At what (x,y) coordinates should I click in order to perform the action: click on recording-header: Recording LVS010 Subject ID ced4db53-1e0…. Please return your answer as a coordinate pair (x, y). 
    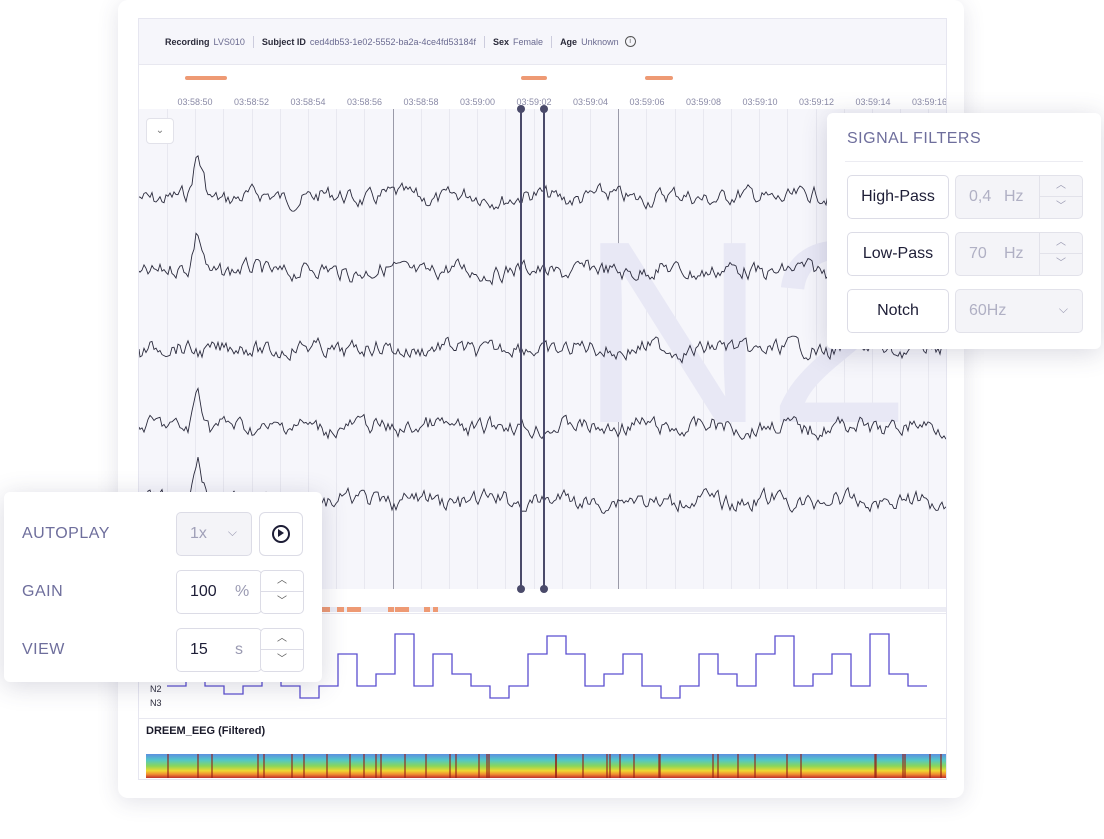
    Looking at the image, I should click on (542, 42).